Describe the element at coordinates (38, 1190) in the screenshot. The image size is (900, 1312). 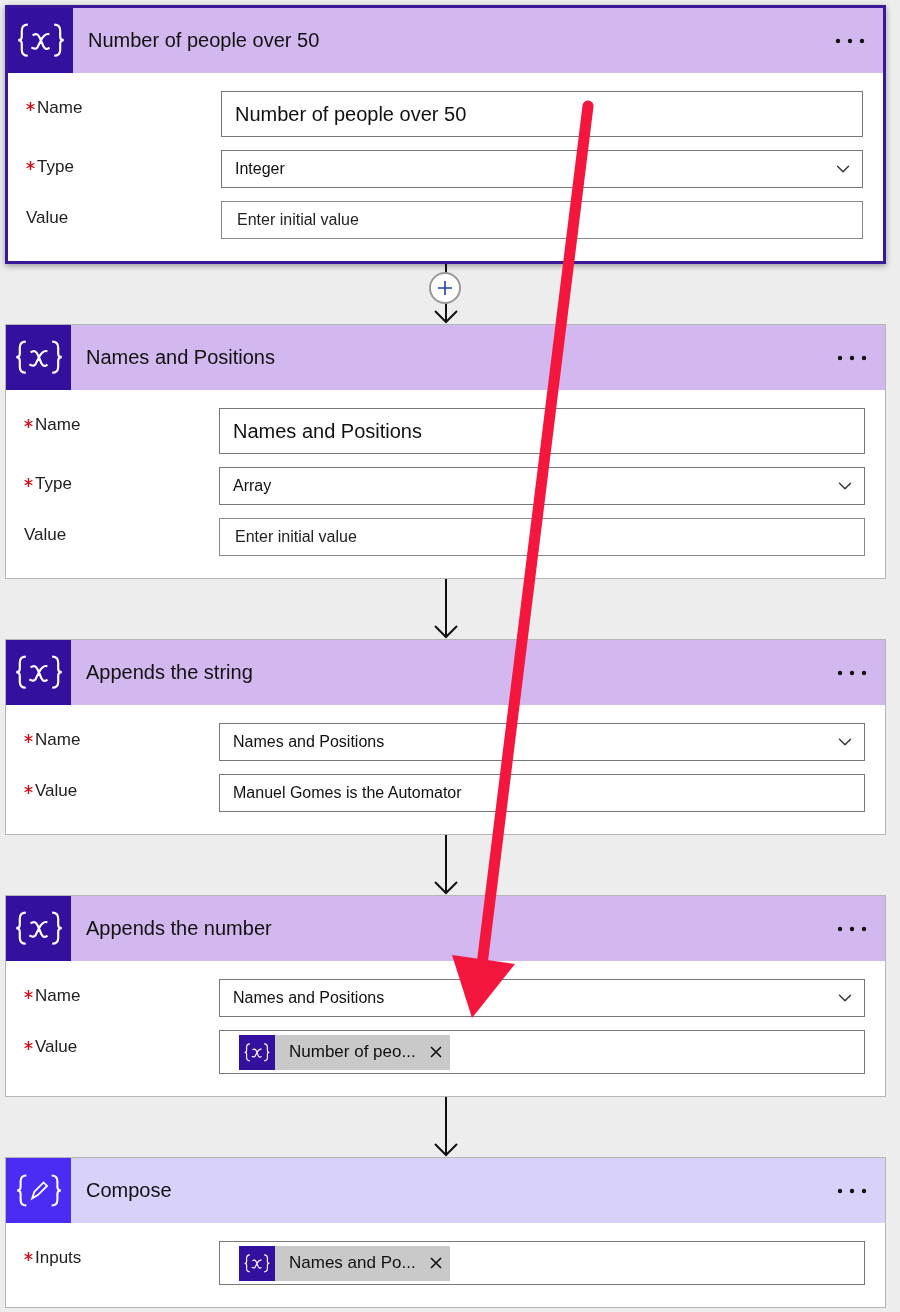
I see `compose-icon` at that location.